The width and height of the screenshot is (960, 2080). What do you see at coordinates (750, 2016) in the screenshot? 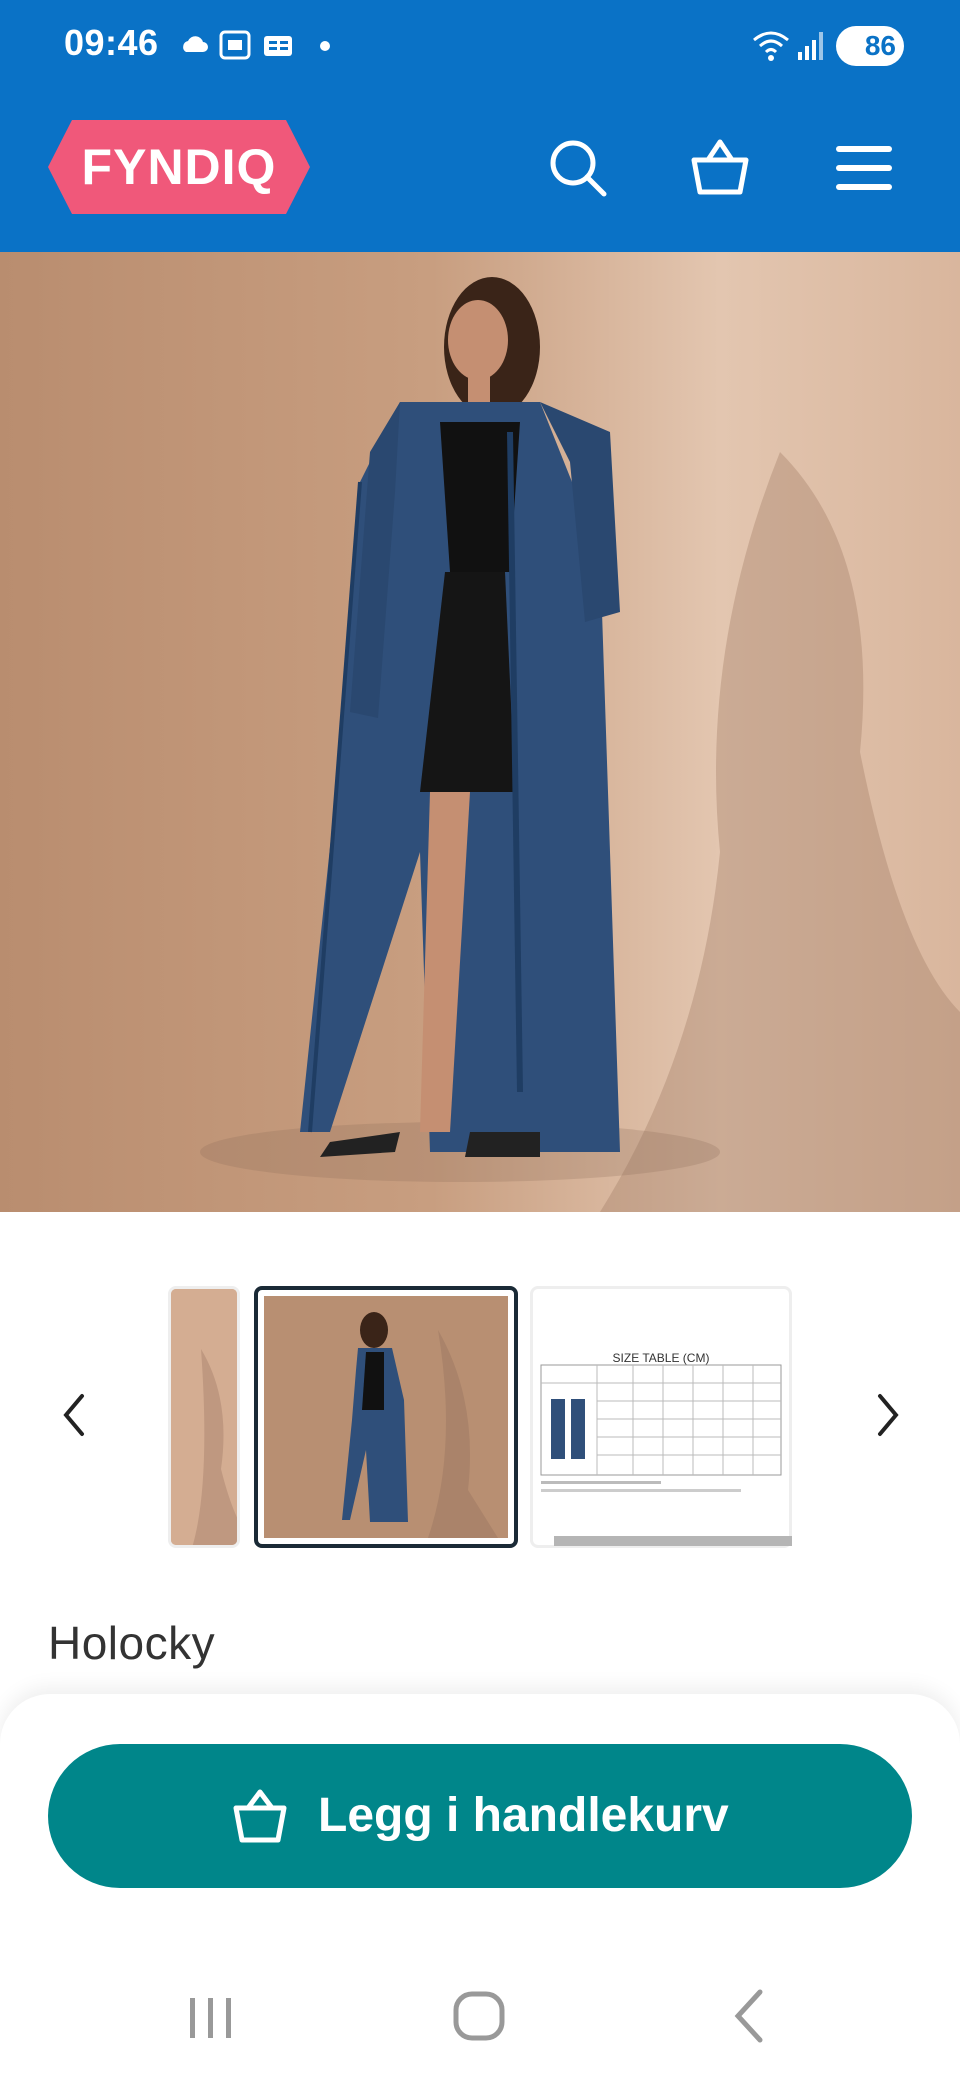
I see `back-icon` at bounding box center [750, 2016].